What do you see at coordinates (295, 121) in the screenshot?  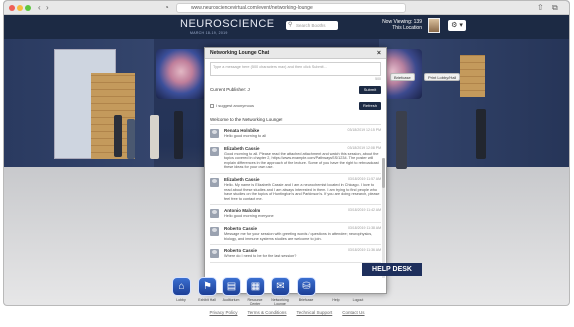 I see `welcome-text: Welcome to the Networking Lounge!` at bounding box center [295, 121].